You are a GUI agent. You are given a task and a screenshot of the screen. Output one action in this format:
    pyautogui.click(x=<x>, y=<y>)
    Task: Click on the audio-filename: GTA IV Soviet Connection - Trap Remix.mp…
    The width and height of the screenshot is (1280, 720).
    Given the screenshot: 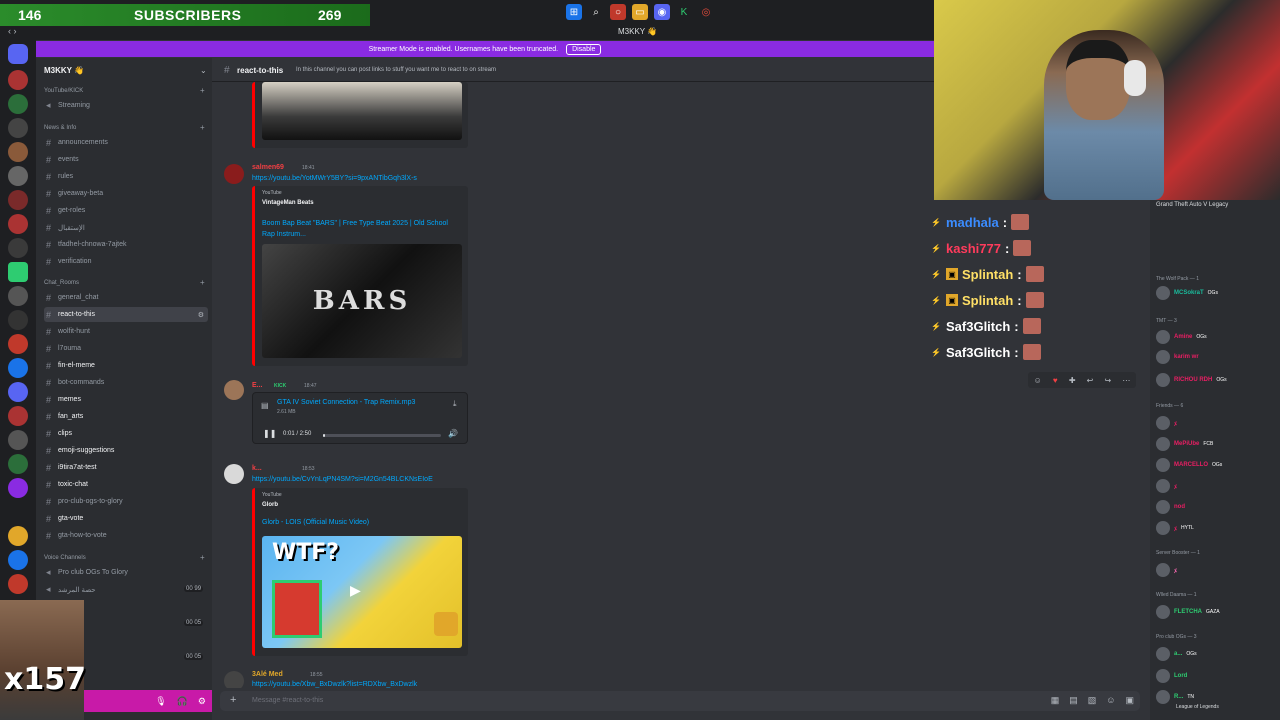 What is the action you would take?
    pyautogui.click(x=346, y=402)
    